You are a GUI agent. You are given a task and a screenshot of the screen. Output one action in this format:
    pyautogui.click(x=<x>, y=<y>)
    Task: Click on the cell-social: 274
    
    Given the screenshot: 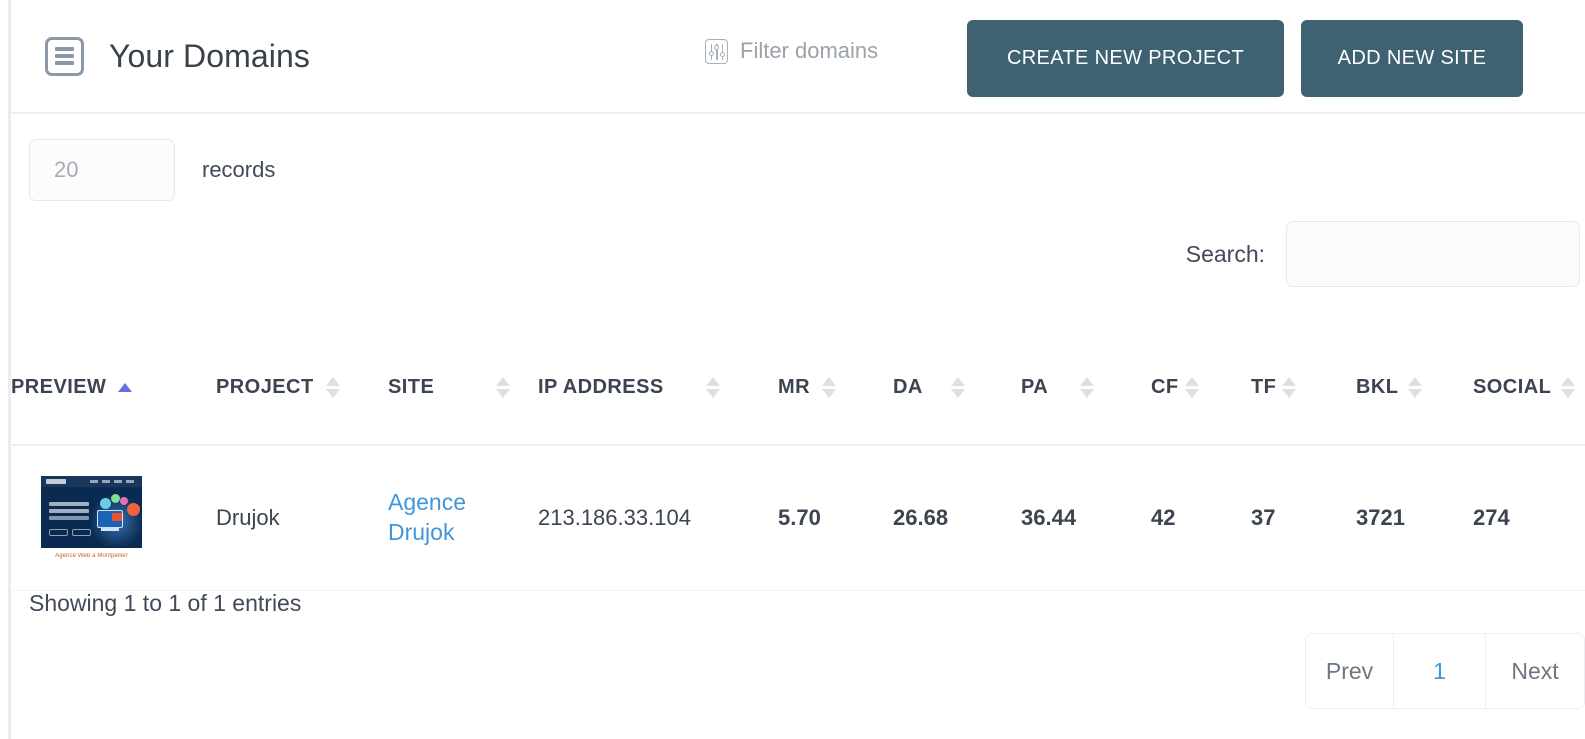 What is the action you would take?
    pyautogui.click(x=1529, y=518)
    